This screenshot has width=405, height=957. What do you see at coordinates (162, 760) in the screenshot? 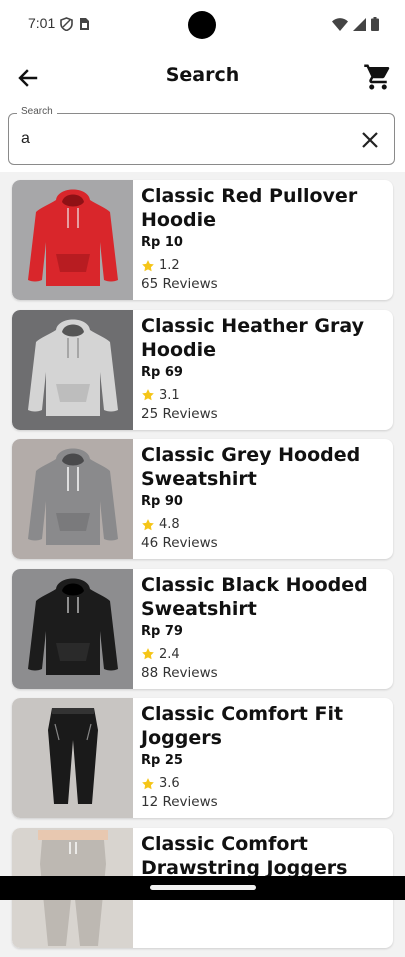
I see `product-price: Rp 25` at bounding box center [162, 760].